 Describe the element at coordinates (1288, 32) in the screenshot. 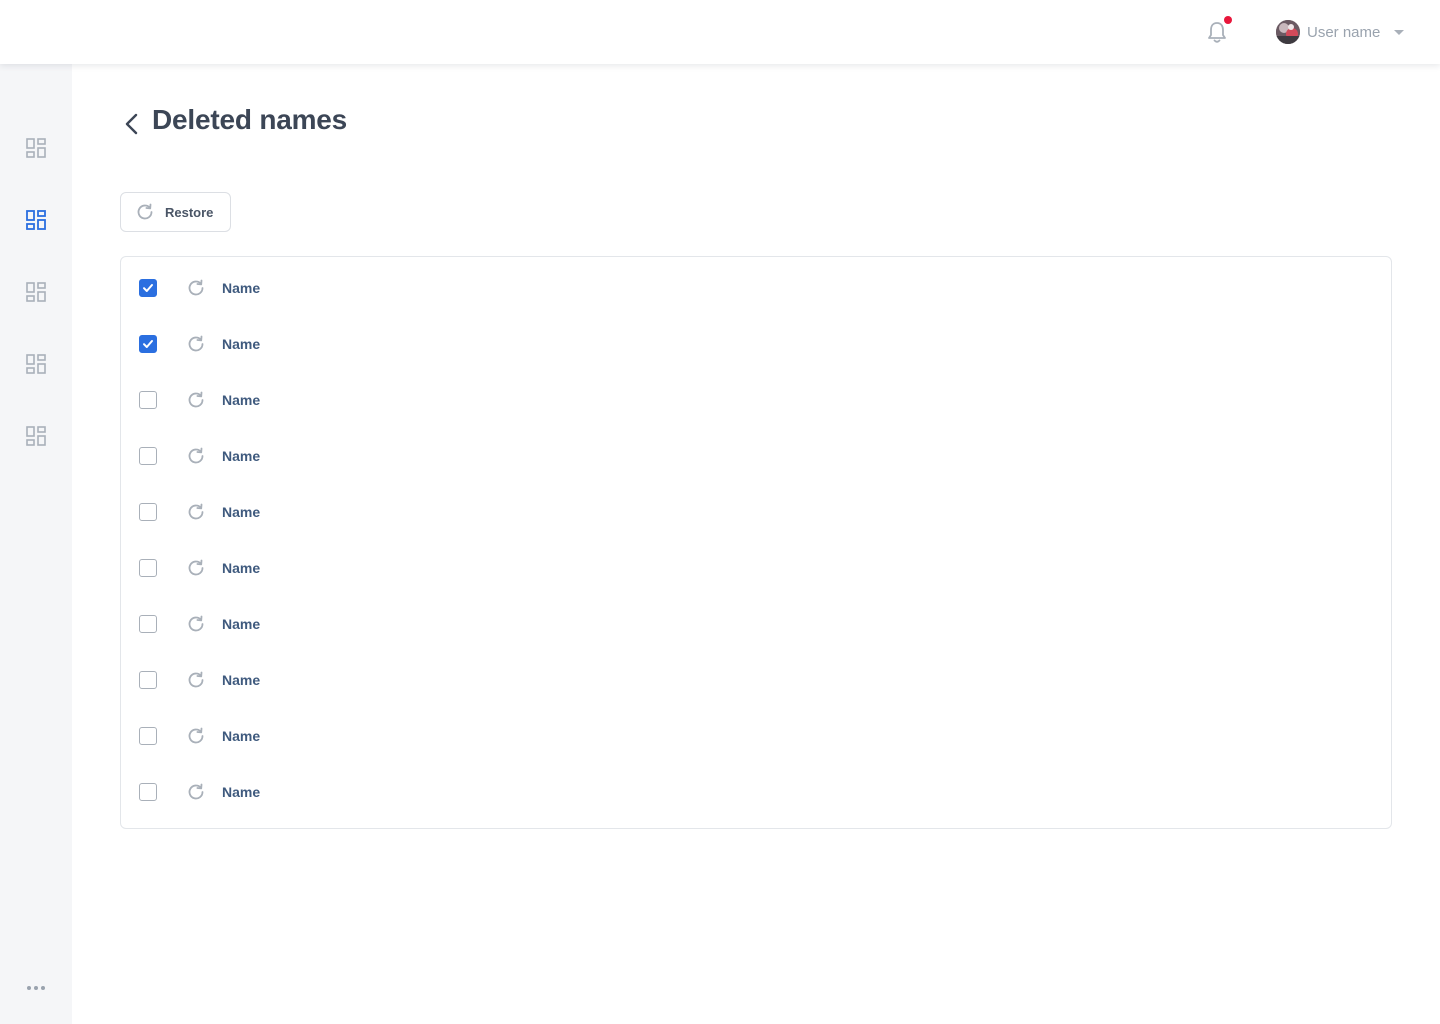

I see `avatar` at that location.